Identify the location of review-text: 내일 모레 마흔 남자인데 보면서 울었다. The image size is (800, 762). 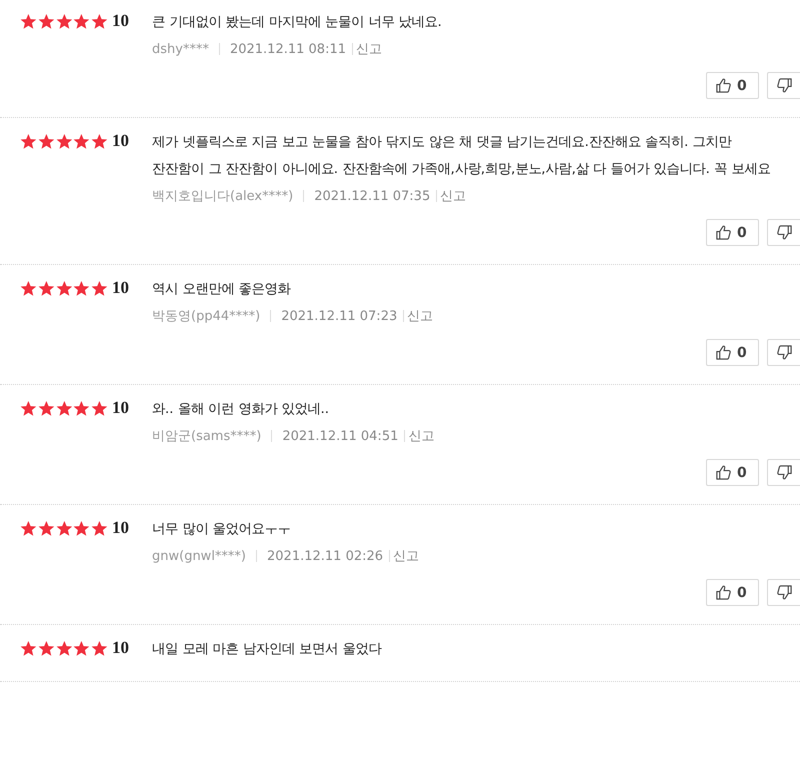
(267, 650).